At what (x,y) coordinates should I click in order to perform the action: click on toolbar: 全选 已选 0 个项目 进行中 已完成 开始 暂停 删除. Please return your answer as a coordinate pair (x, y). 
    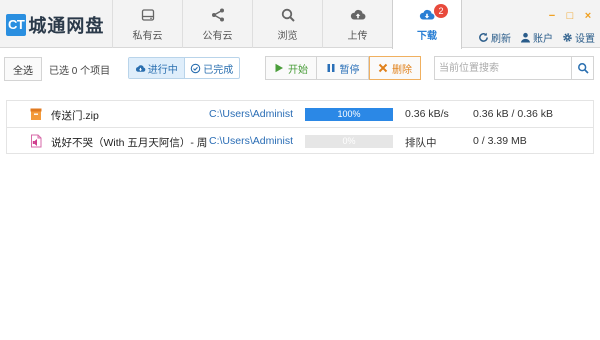
    Looking at the image, I should click on (300, 69).